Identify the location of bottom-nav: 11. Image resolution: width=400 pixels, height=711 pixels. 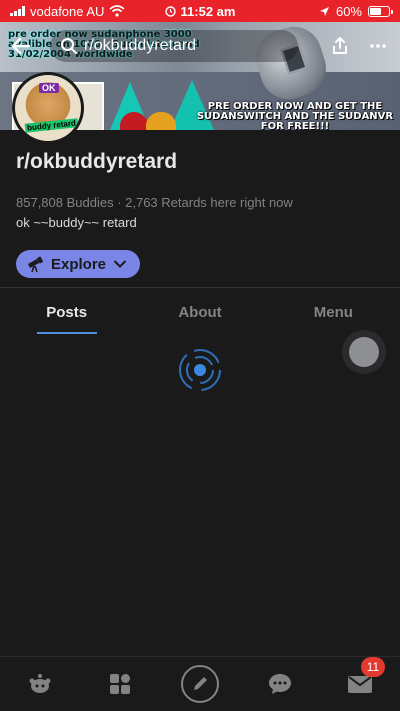
(200, 683).